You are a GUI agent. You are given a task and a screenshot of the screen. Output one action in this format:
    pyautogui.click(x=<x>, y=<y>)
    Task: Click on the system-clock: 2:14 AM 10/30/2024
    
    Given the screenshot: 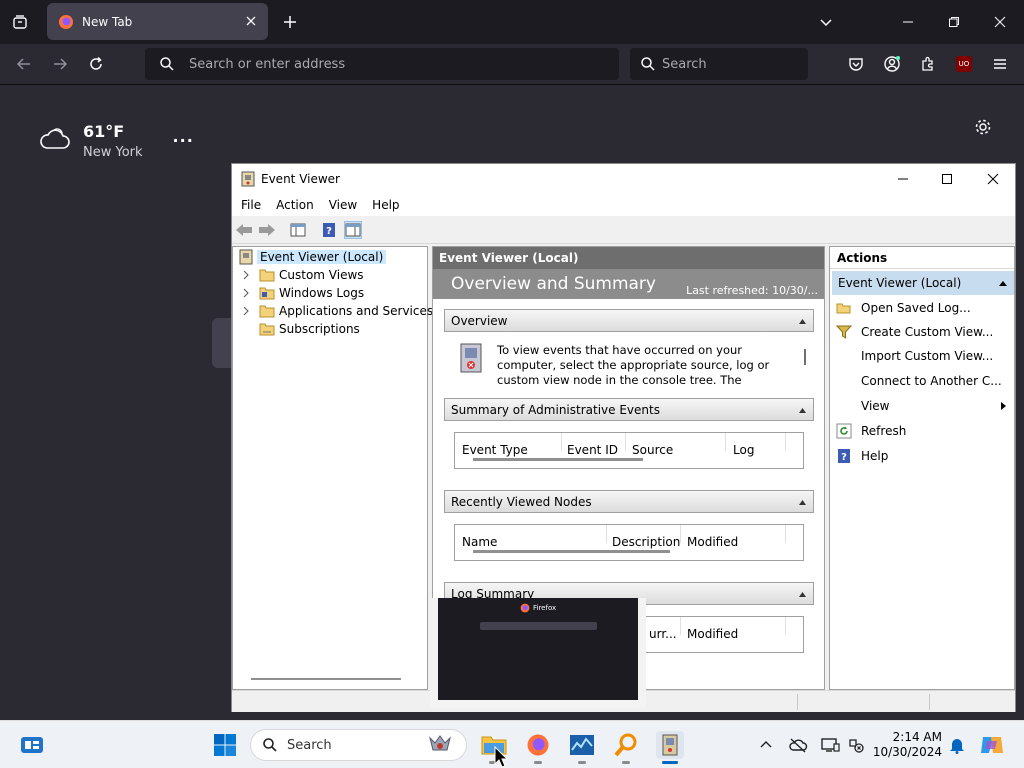 What is the action you would take?
    pyautogui.click(x=907, y=745)
    